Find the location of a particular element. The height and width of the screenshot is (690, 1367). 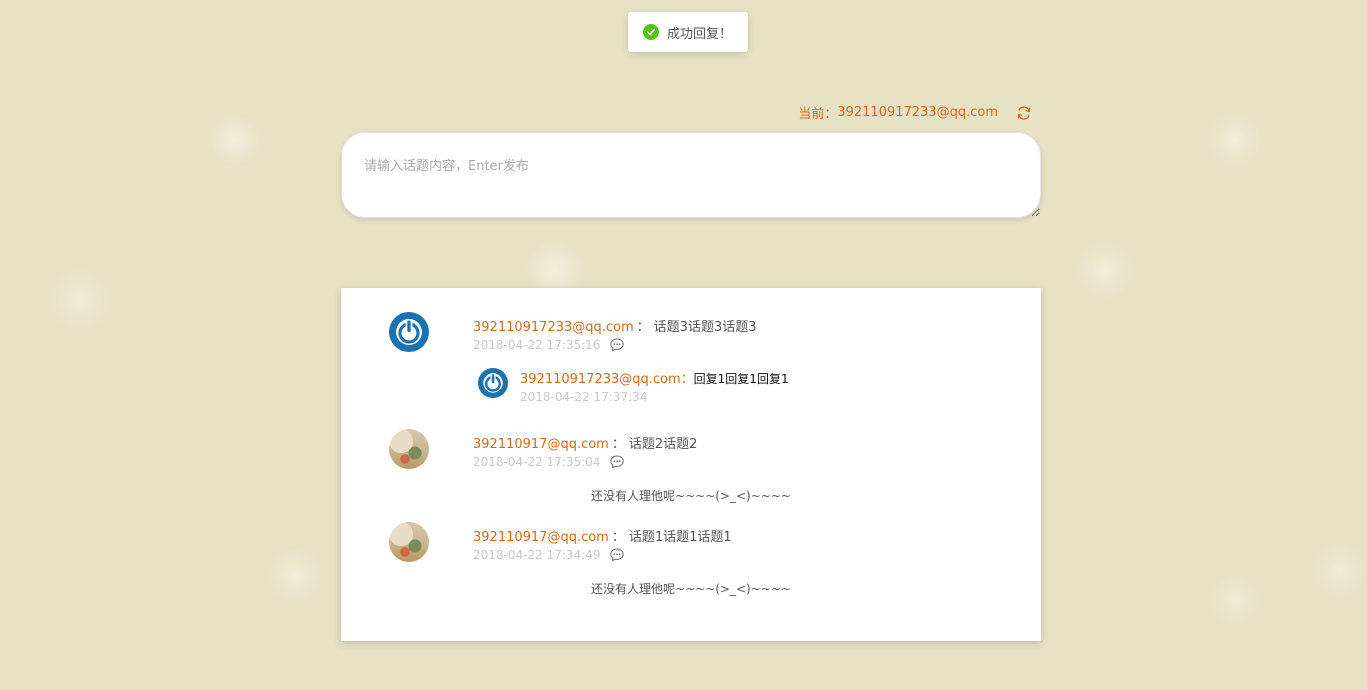

reply-timestamp: 2018-04-22 17:37:34 is located at coordinates (584, 397).